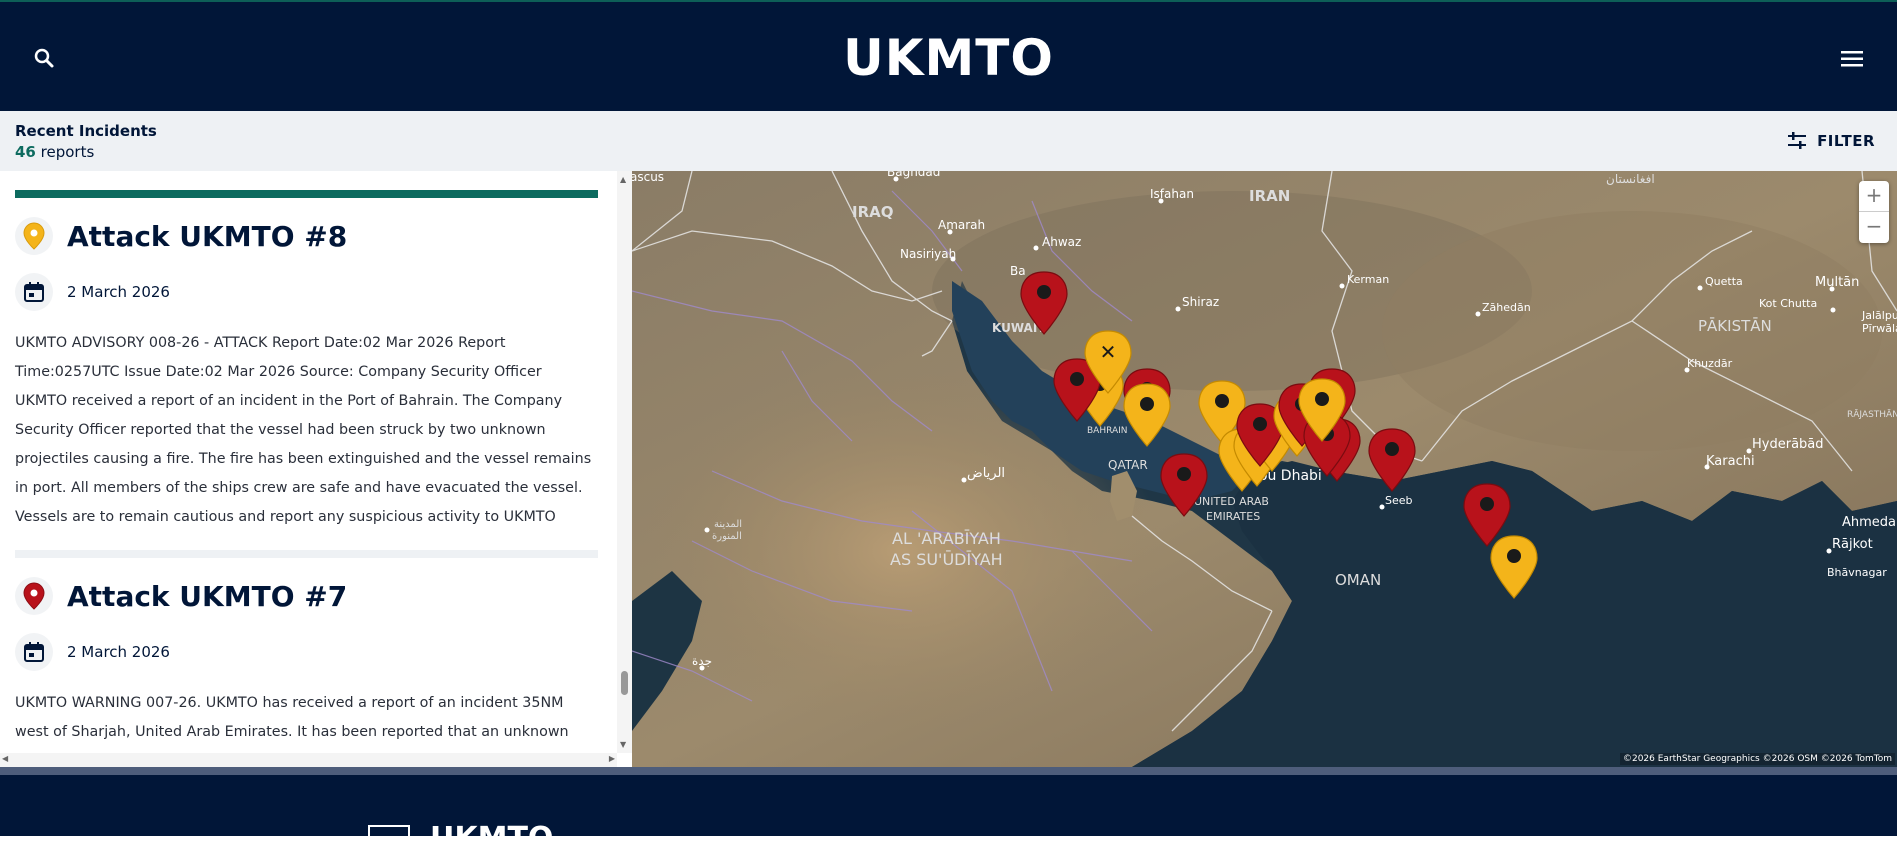 This screenshot has width=1897, height=856. Describe the element at coordinates (624, 462) in the screenshot. I see `vertical-scrollbar: ▲ ▼` at that location.